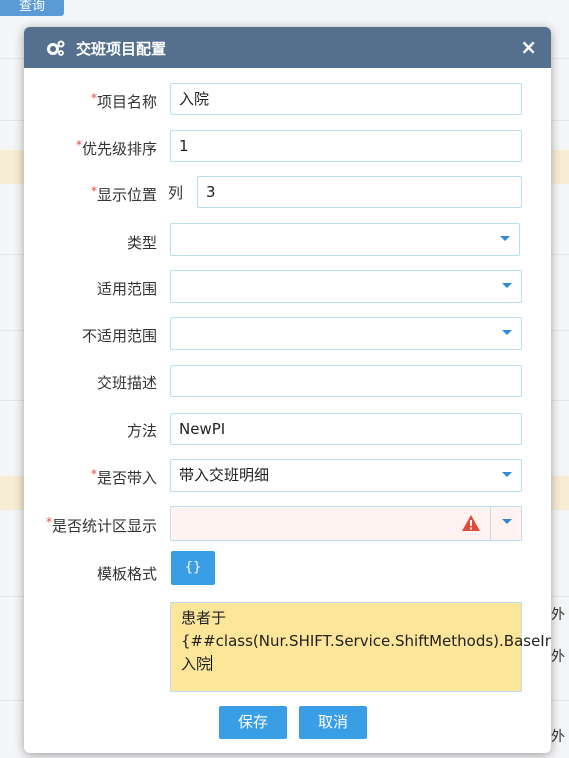  What do you see at coordinates (123, 194) in the screenshot?
I see `label-position: *显示位置` at bounding box center [123, 194].